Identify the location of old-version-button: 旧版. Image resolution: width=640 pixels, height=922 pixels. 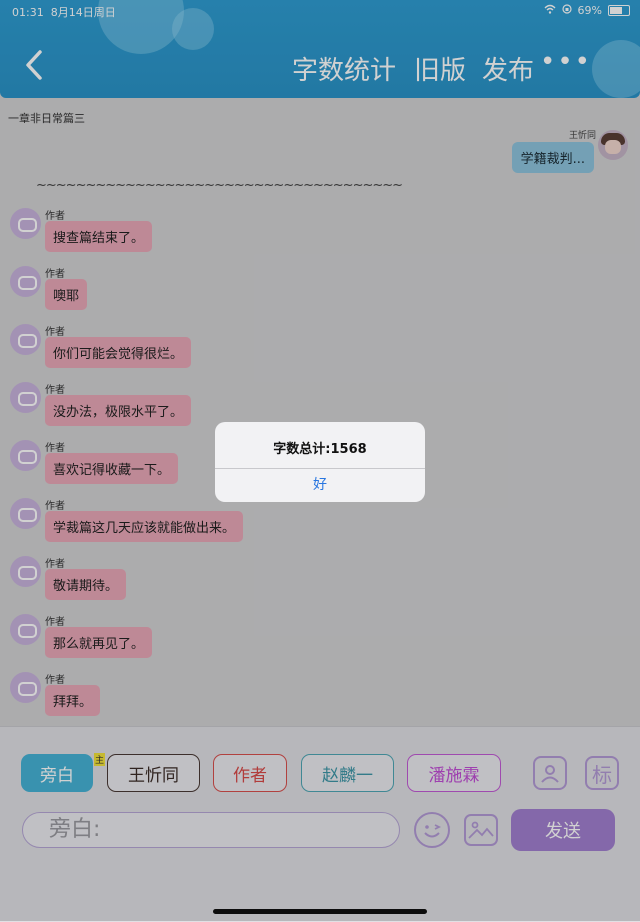
(440, 68).